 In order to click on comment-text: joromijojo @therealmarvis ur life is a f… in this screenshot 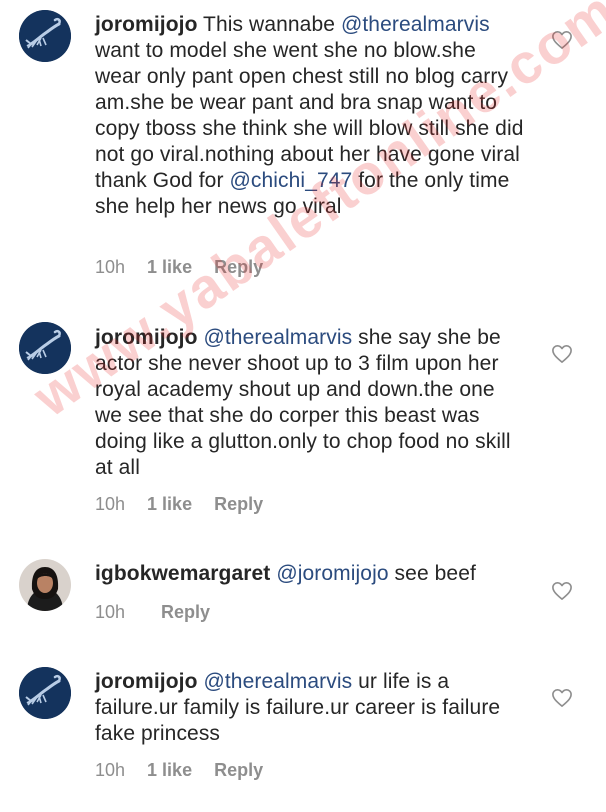, I will do `click(311, 708)`.